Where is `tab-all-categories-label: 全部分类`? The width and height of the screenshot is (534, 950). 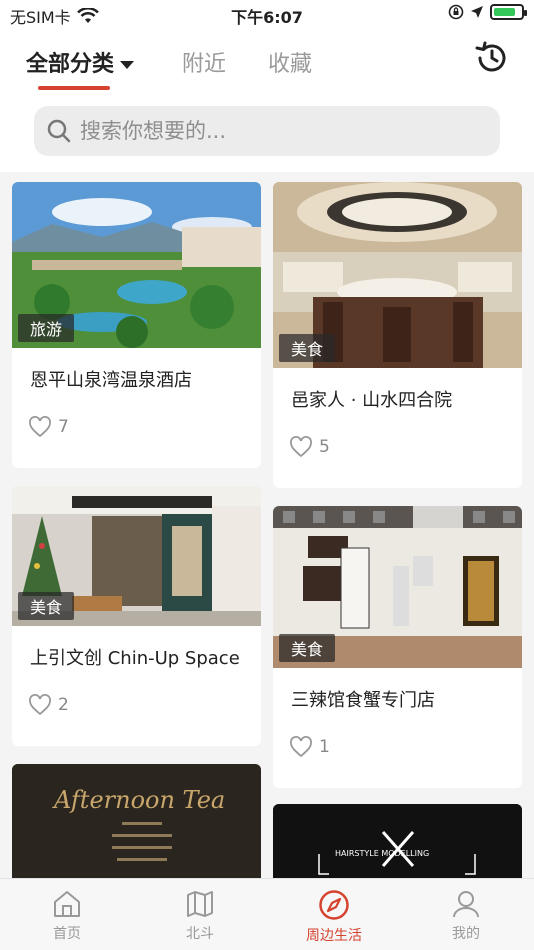
tab-all-categories-label: 全部分类 is located at coordinates (70, 64).